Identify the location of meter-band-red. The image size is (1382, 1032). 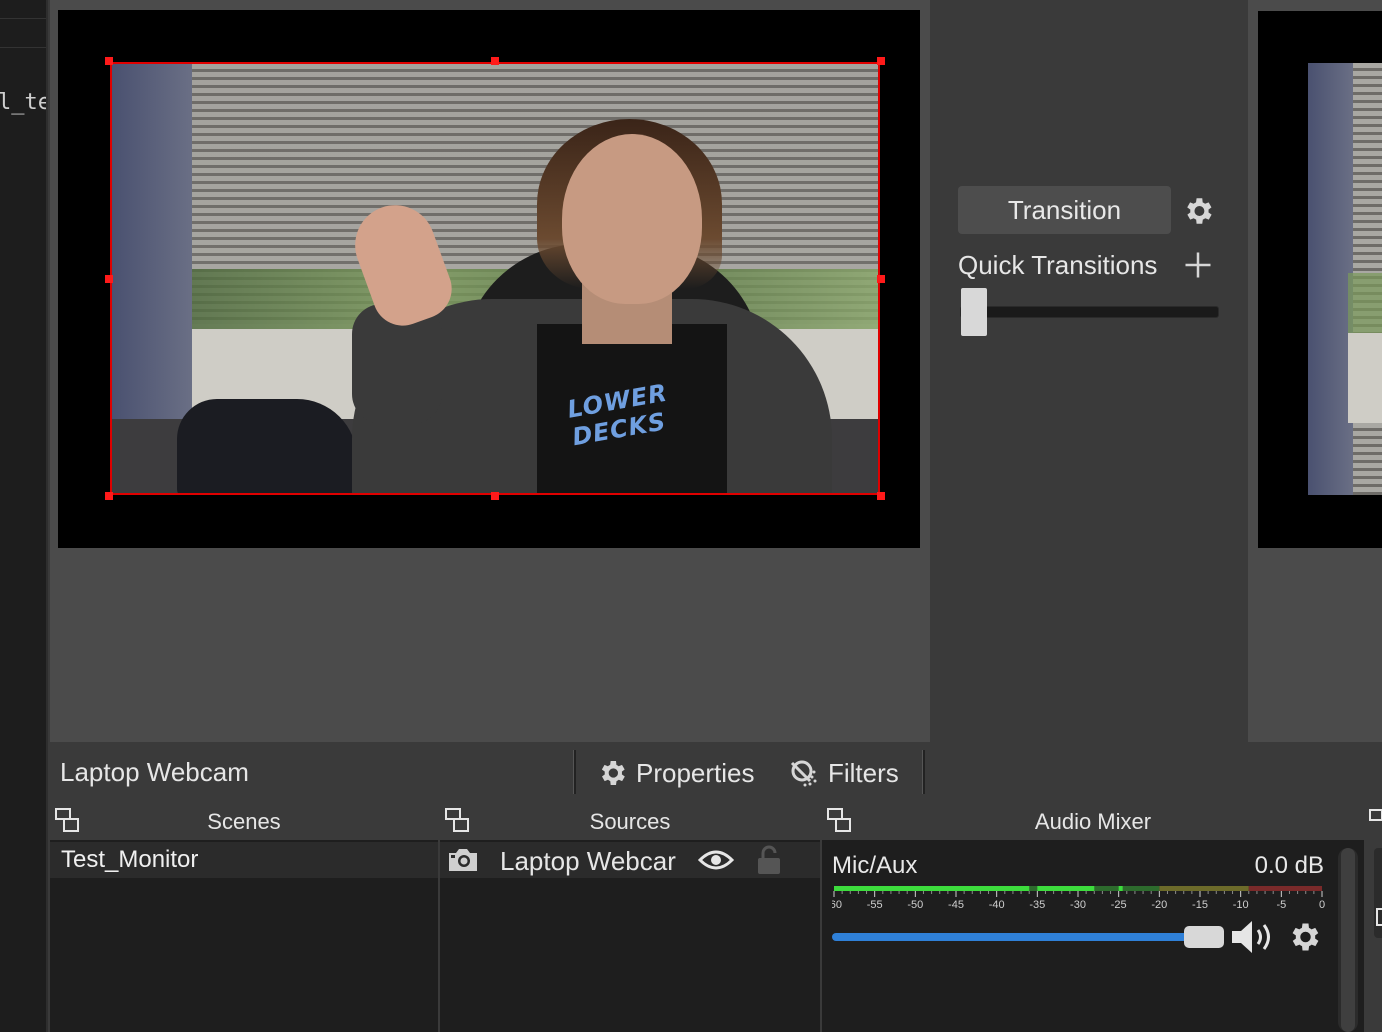
(1285, 888).